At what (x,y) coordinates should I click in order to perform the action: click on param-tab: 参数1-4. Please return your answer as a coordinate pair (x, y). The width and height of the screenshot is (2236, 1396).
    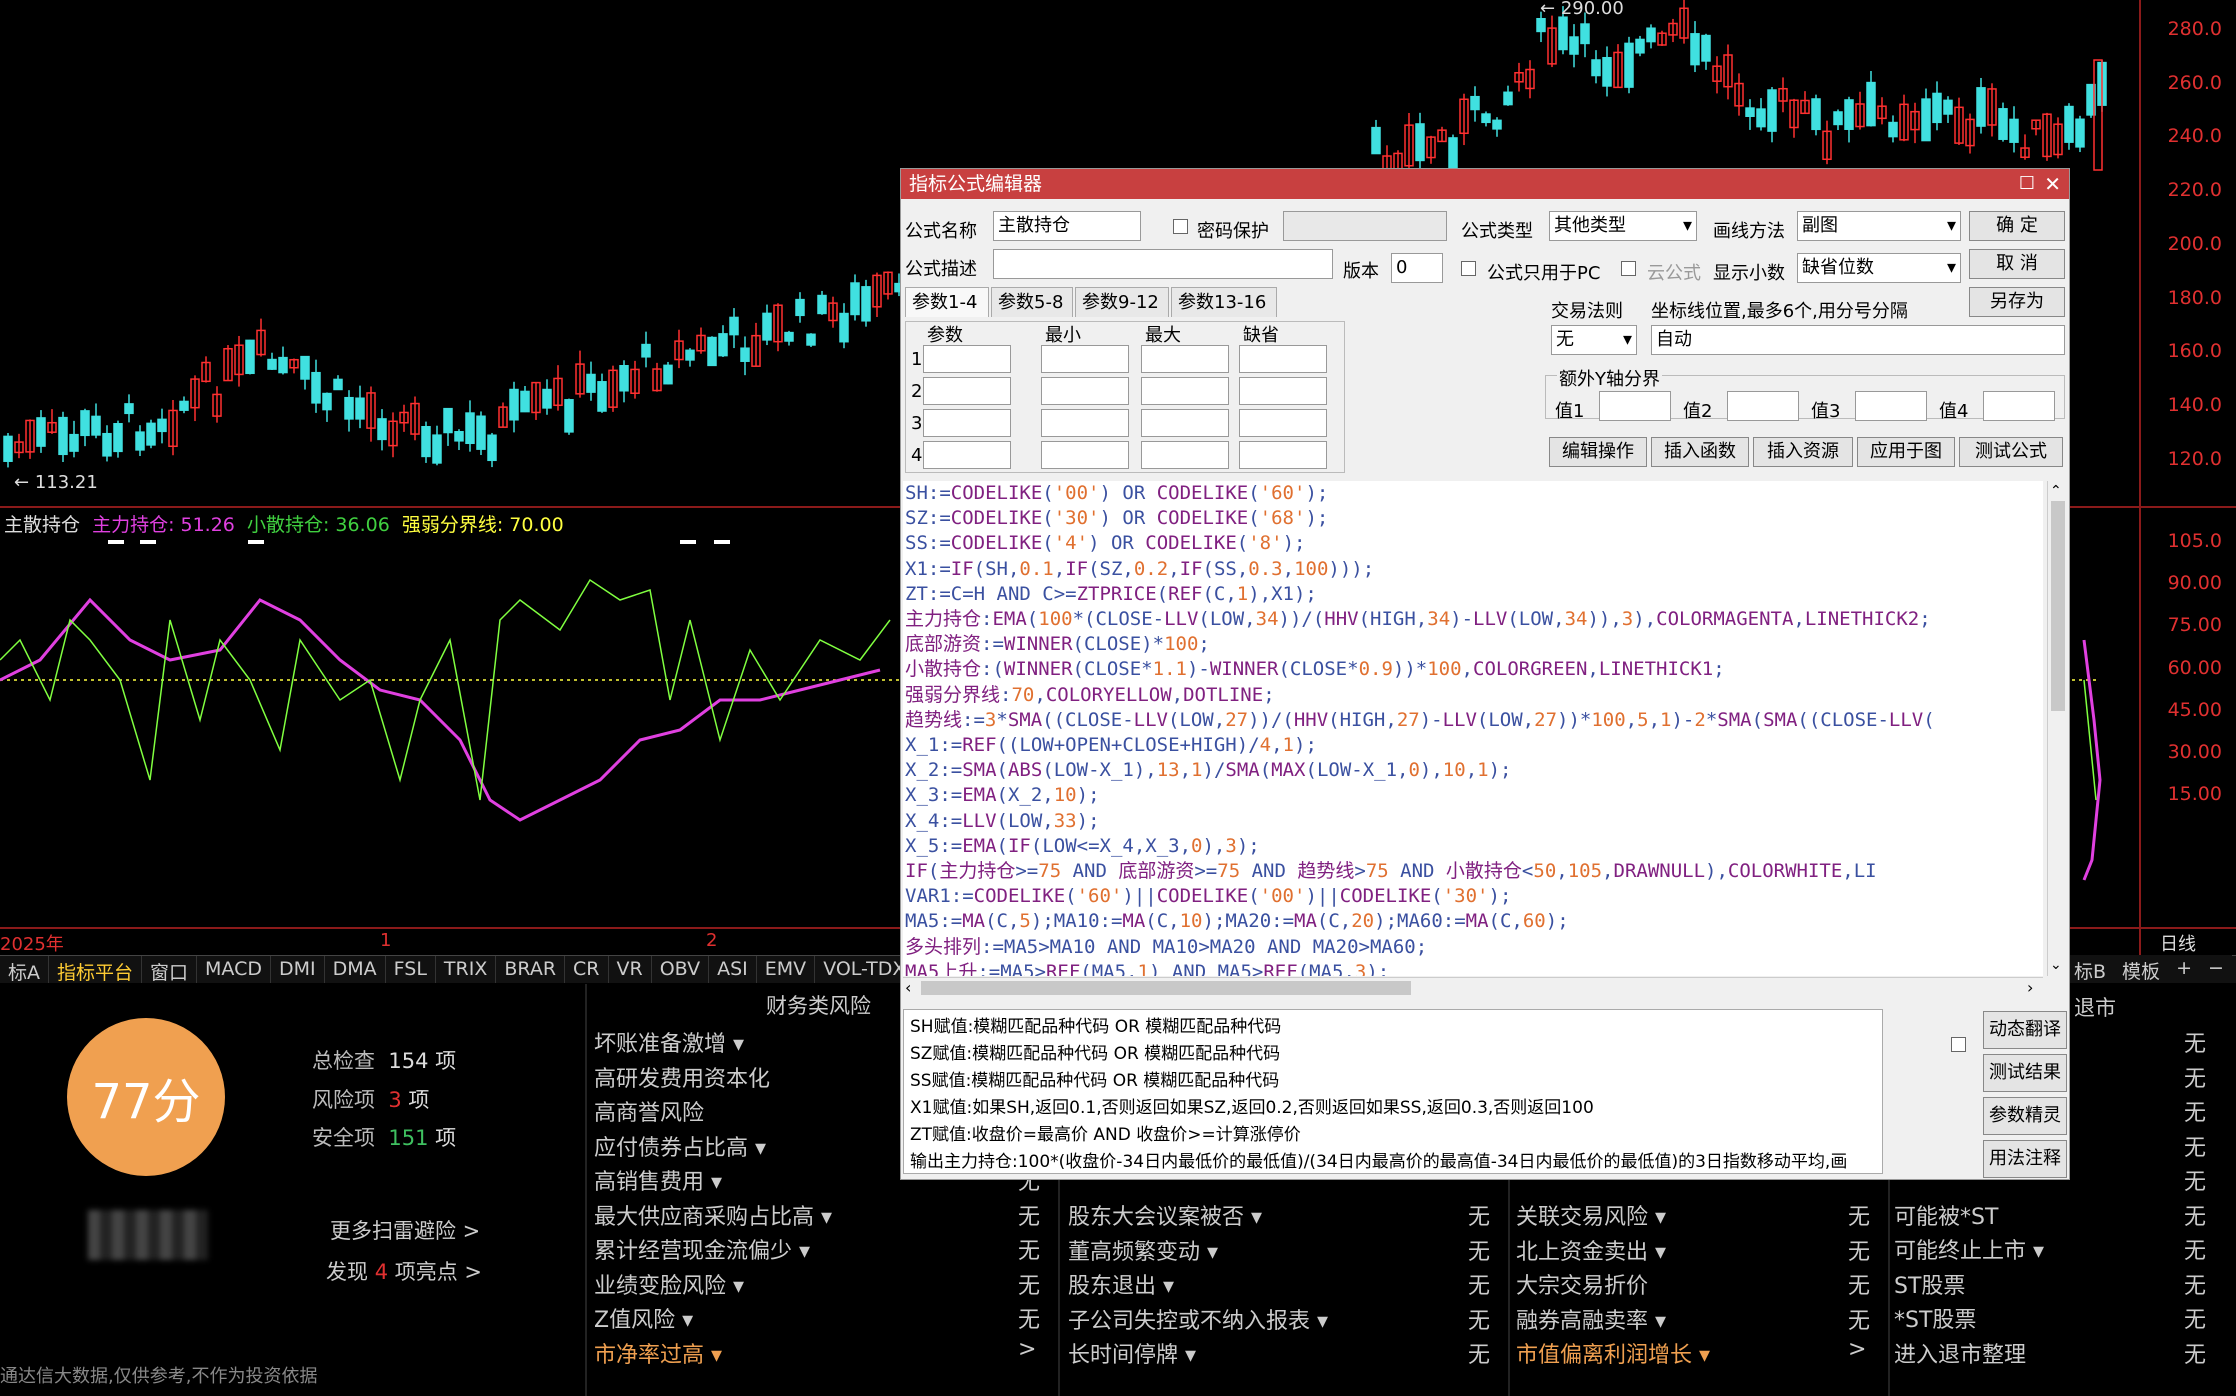
    Looking at the image, I should click on (947, 302).